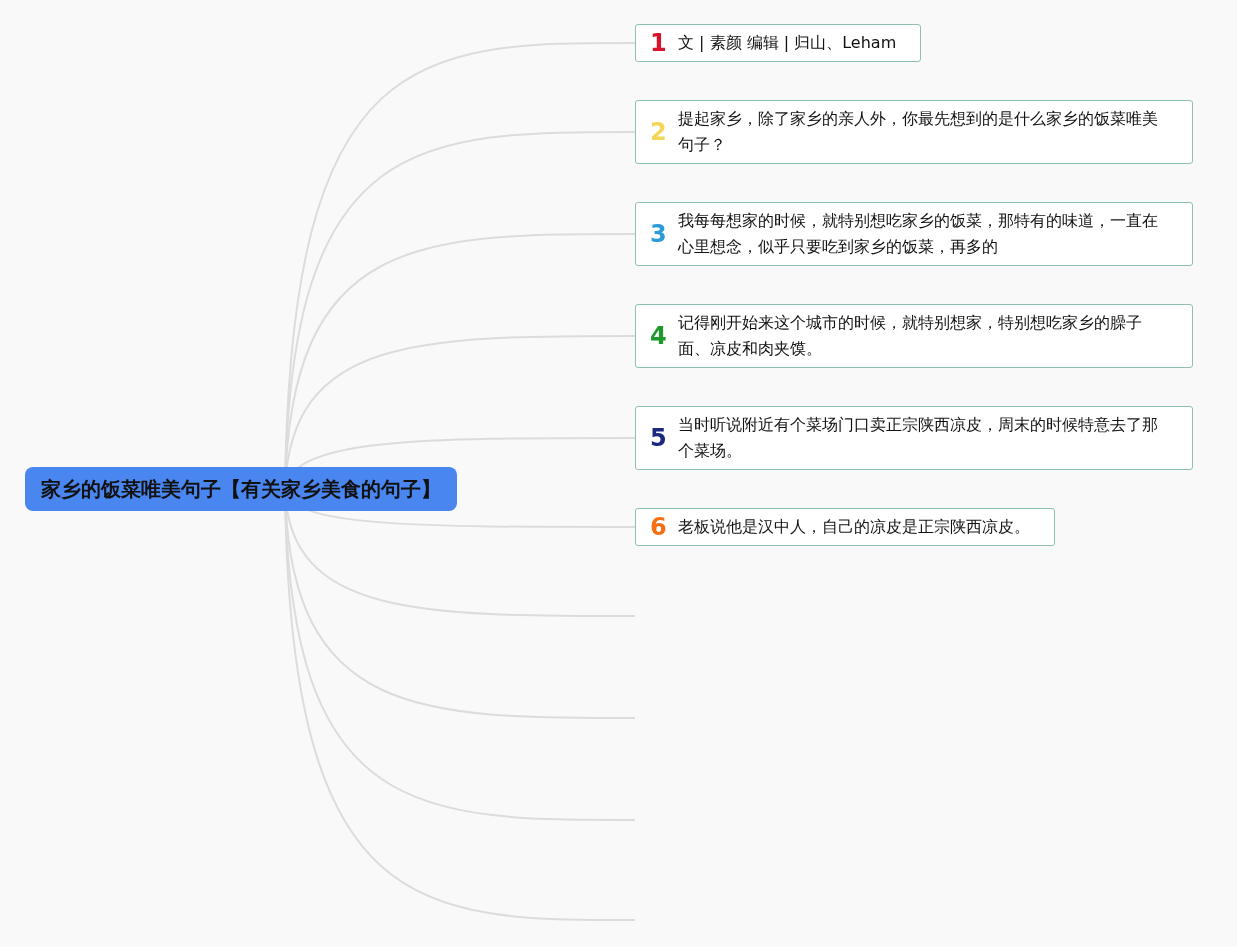 This screenshot has height=947, width=1237. Describe the element at coordinates (658, 336) in the screenshot. I see `number-marker: 4` at that location.